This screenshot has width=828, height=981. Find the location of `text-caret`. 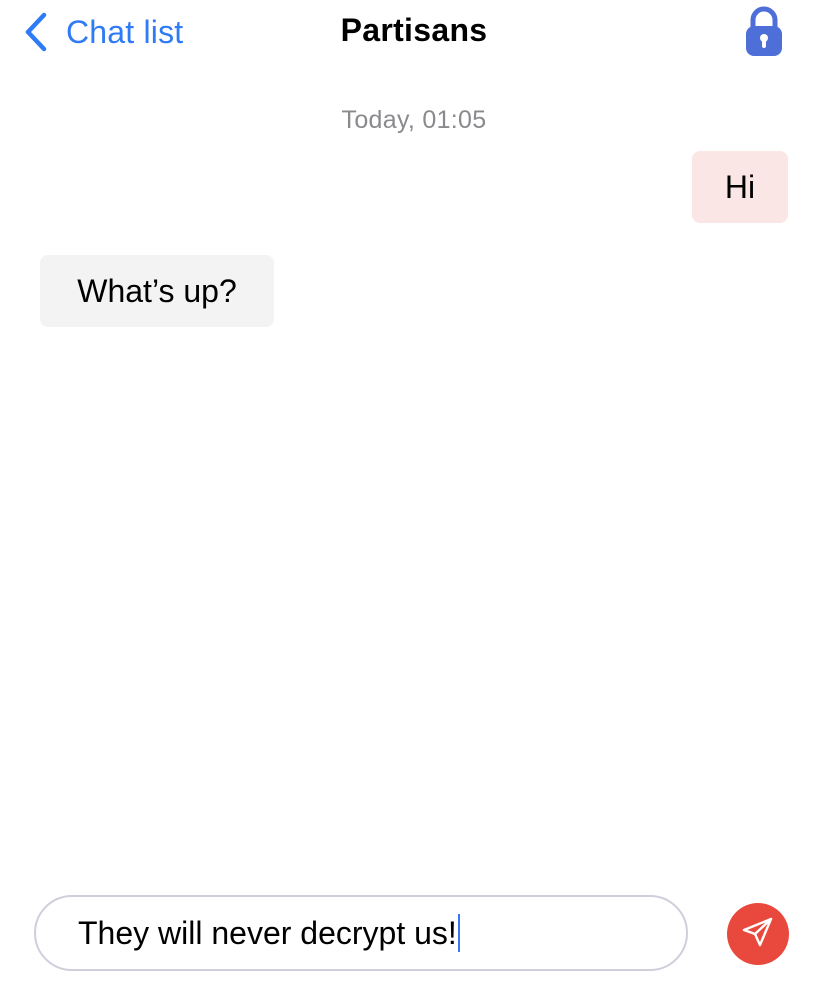

text-caret is located at coordinates (458, 933).